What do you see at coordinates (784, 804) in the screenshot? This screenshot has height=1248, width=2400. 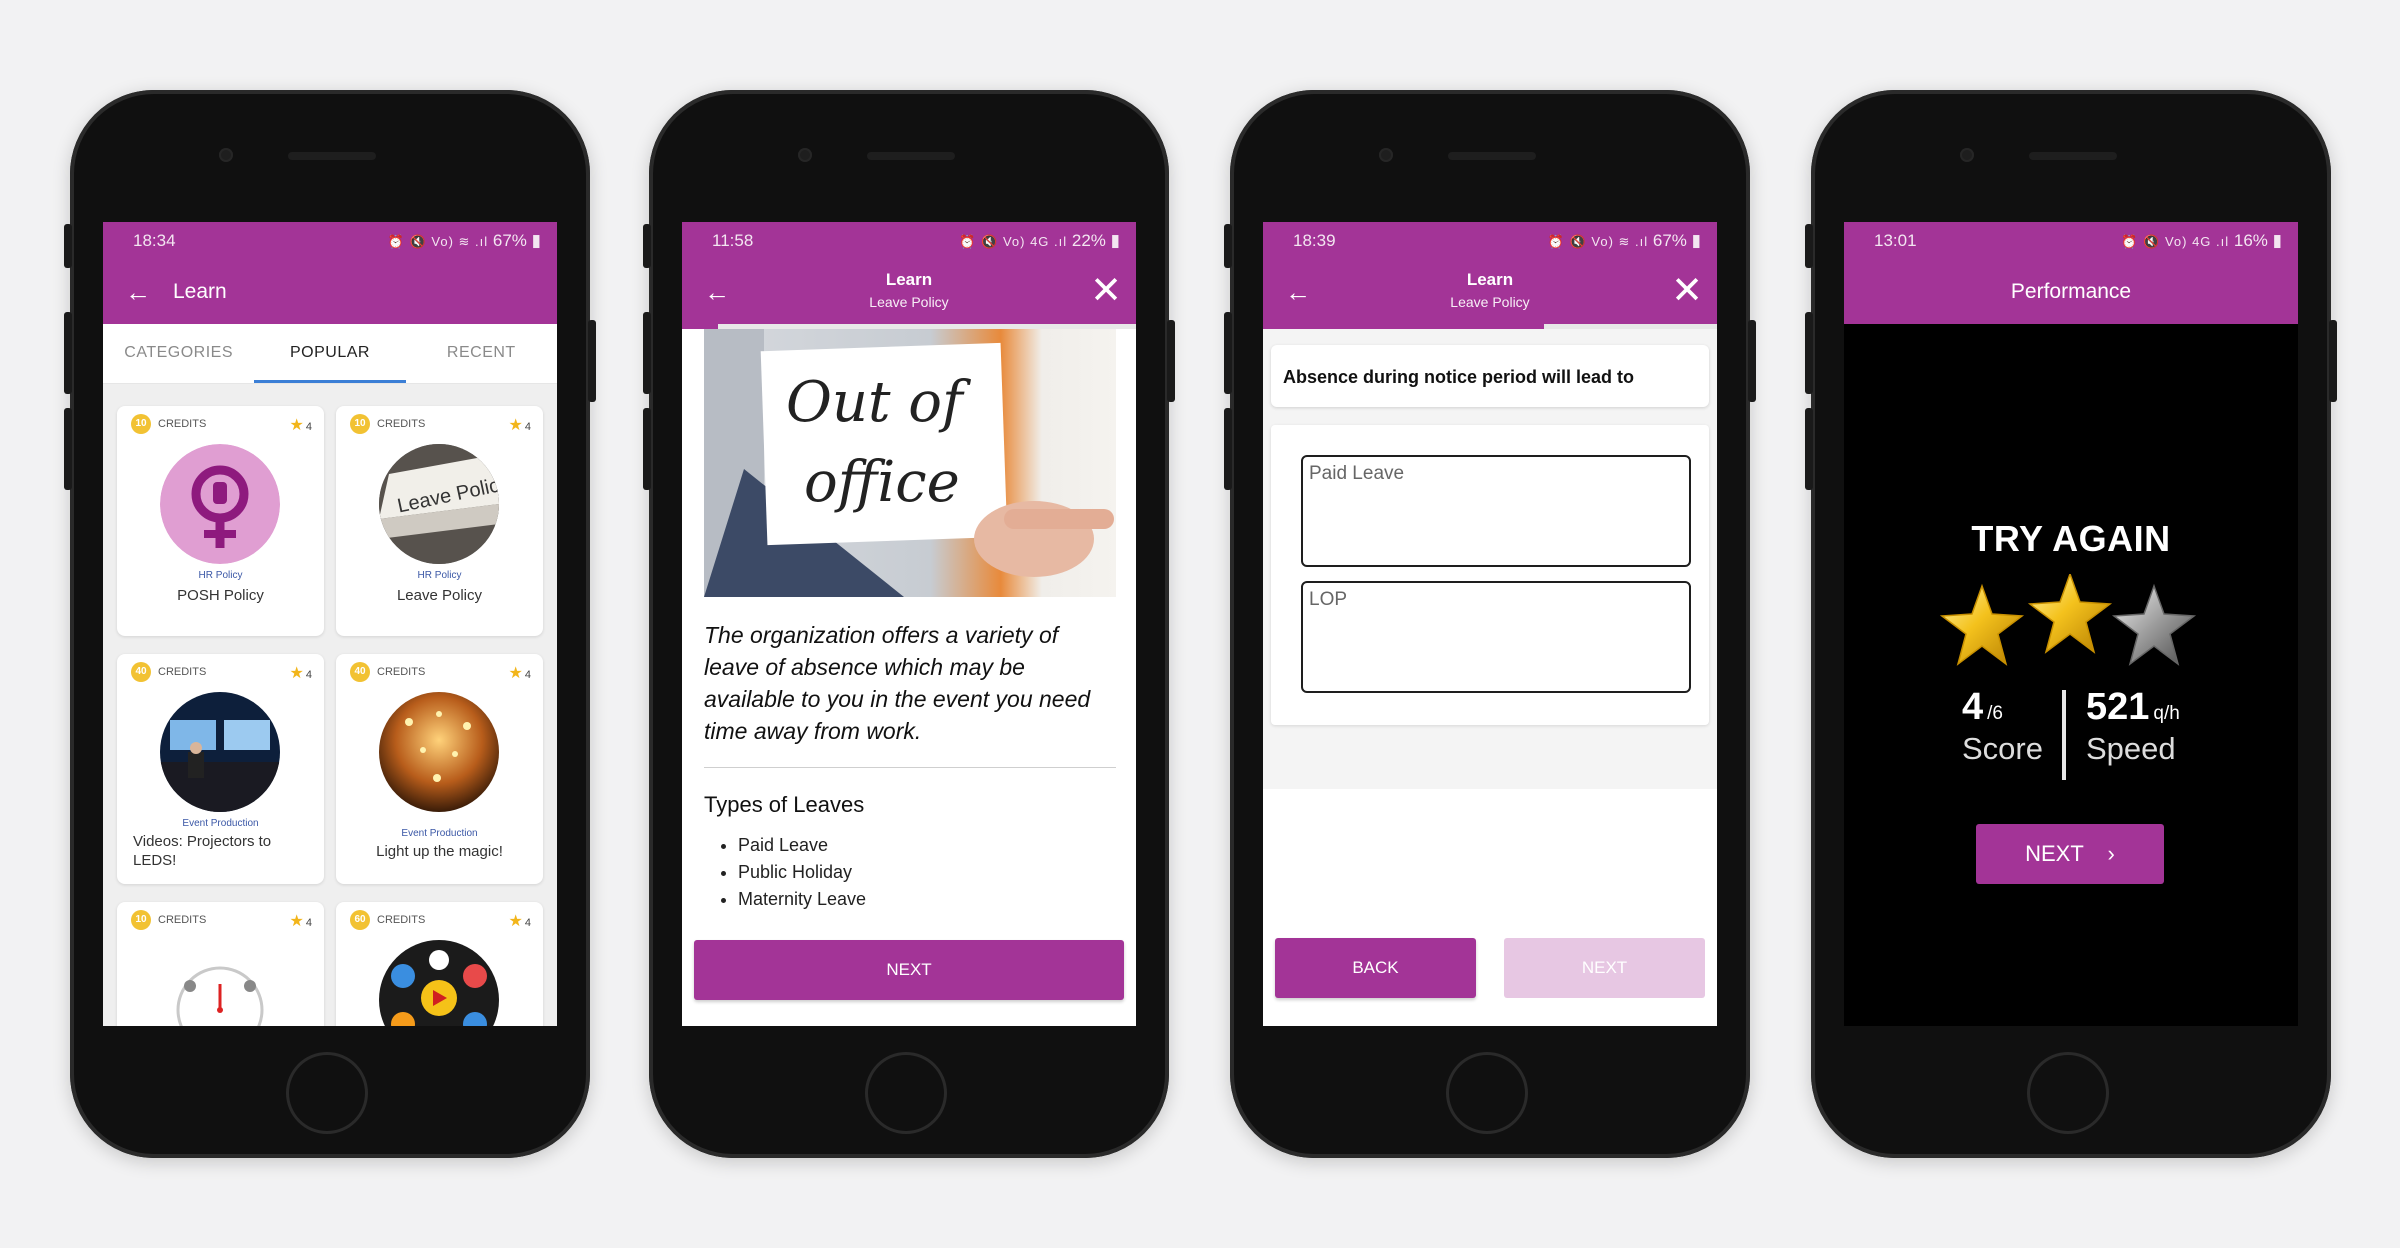 I see `section-heading: Types of Leaves` at bounding box center [784, 804].